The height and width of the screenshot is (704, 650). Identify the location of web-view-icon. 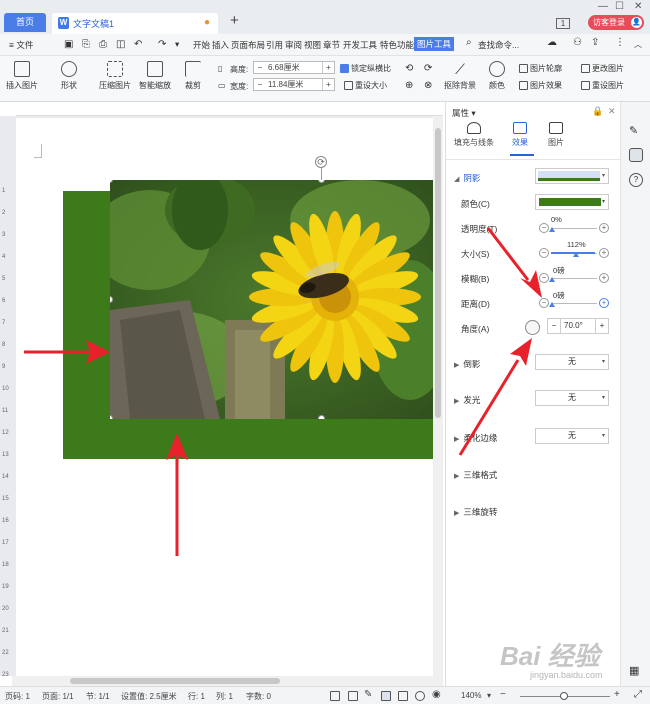
(420, 696).